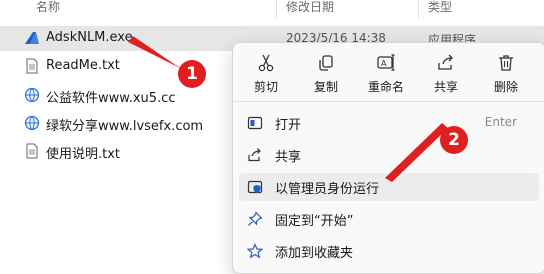 The width and height of the screenshot is (544, 274). I want to click on copy-label: 复制, so click(325, 87).